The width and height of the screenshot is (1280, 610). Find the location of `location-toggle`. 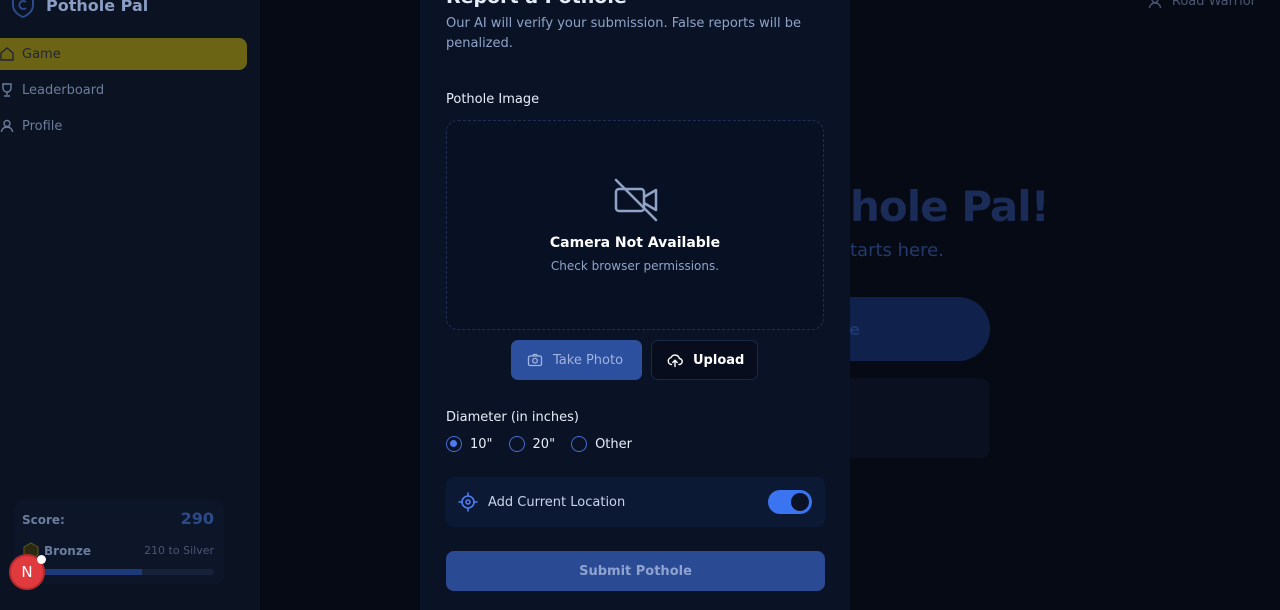

location-toggle is located at coordinates (790, 502).